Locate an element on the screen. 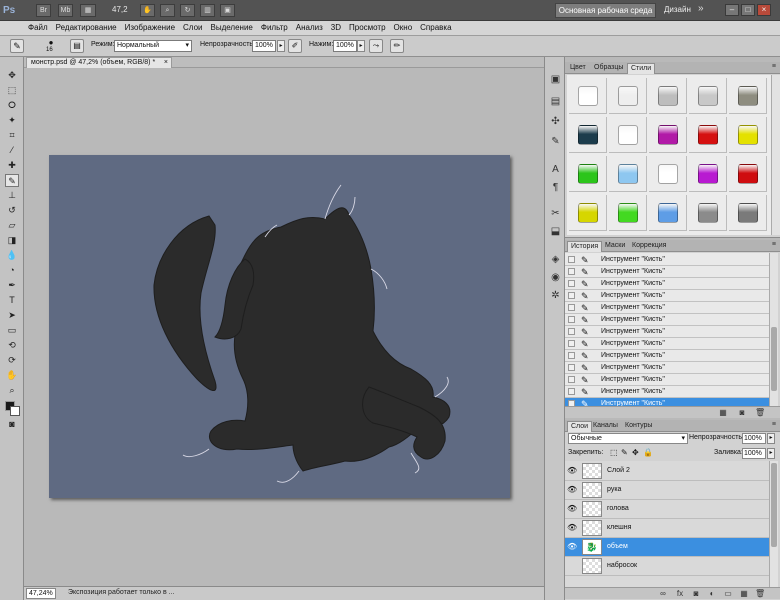 This screenshot has height=600, width=780. layers-scrollbar is located at coordinates (773, 524).